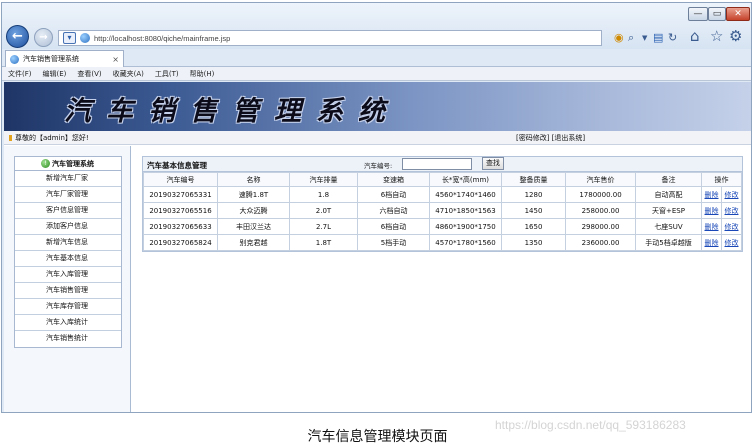 The image size is (755, 445). I want to click on menu-tools: 工具(T), so click(167, 74).